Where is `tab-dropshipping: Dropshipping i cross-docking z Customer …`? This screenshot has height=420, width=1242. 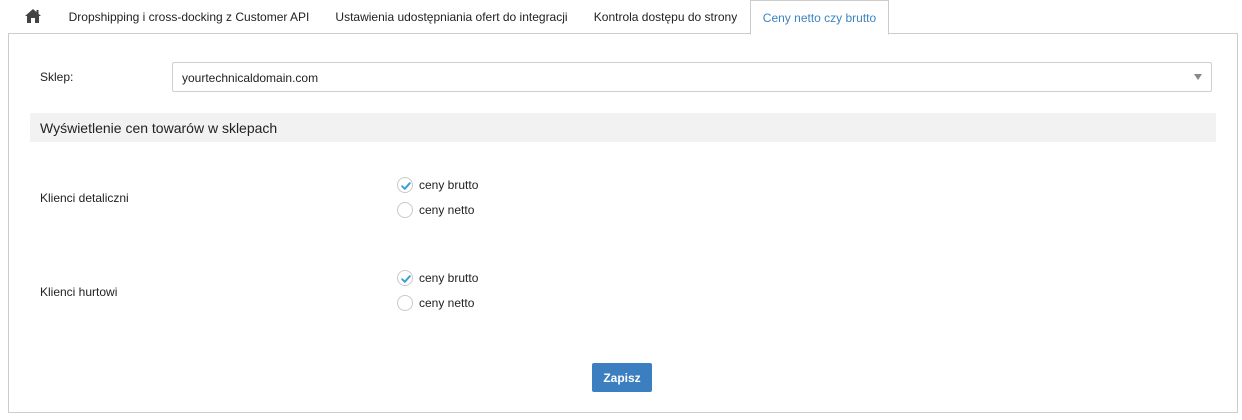 tab-dropshipping: Dropshipping i cross-docking z Customer … is located at coordinates (189, 17).